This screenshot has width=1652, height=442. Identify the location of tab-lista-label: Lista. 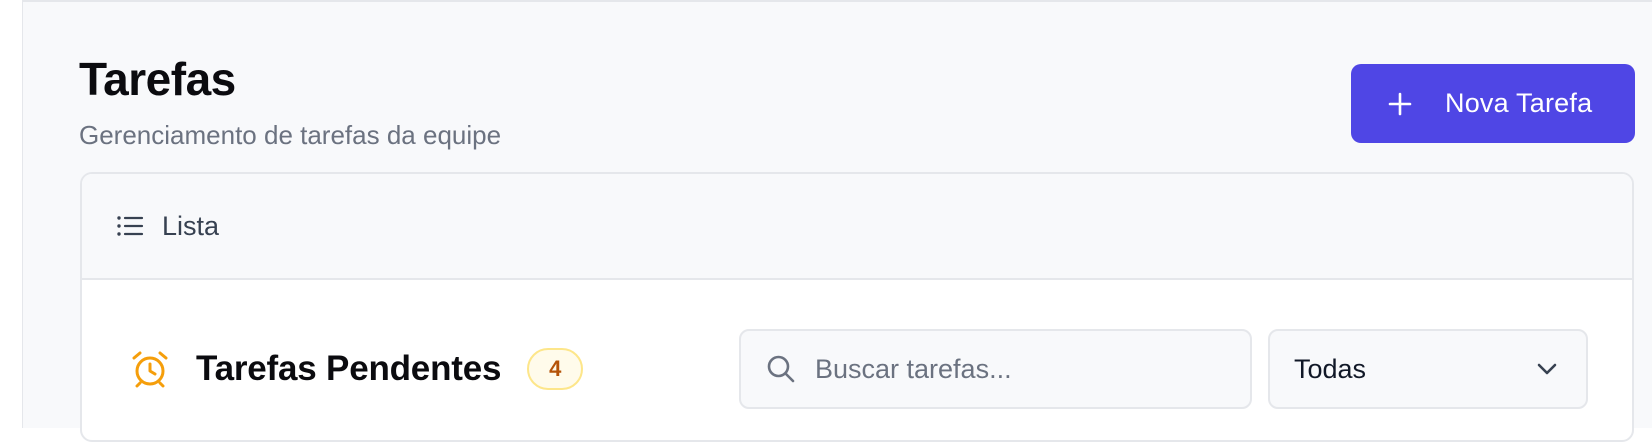
(191, 225).